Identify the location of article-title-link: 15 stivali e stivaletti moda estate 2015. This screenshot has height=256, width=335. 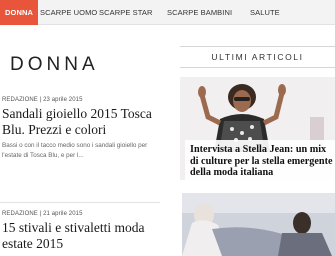
(82, 235).